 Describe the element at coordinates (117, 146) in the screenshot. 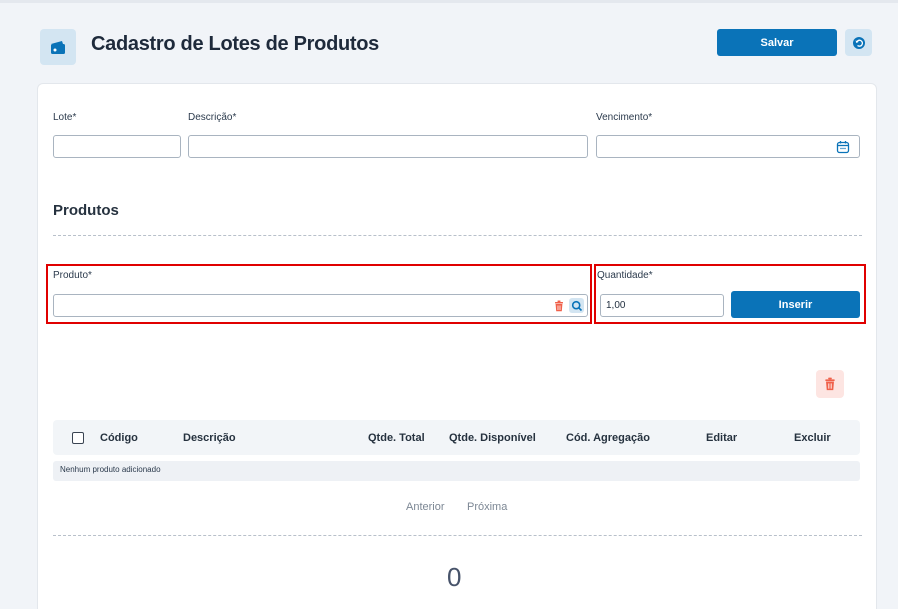

I see `lote-input` at that location.